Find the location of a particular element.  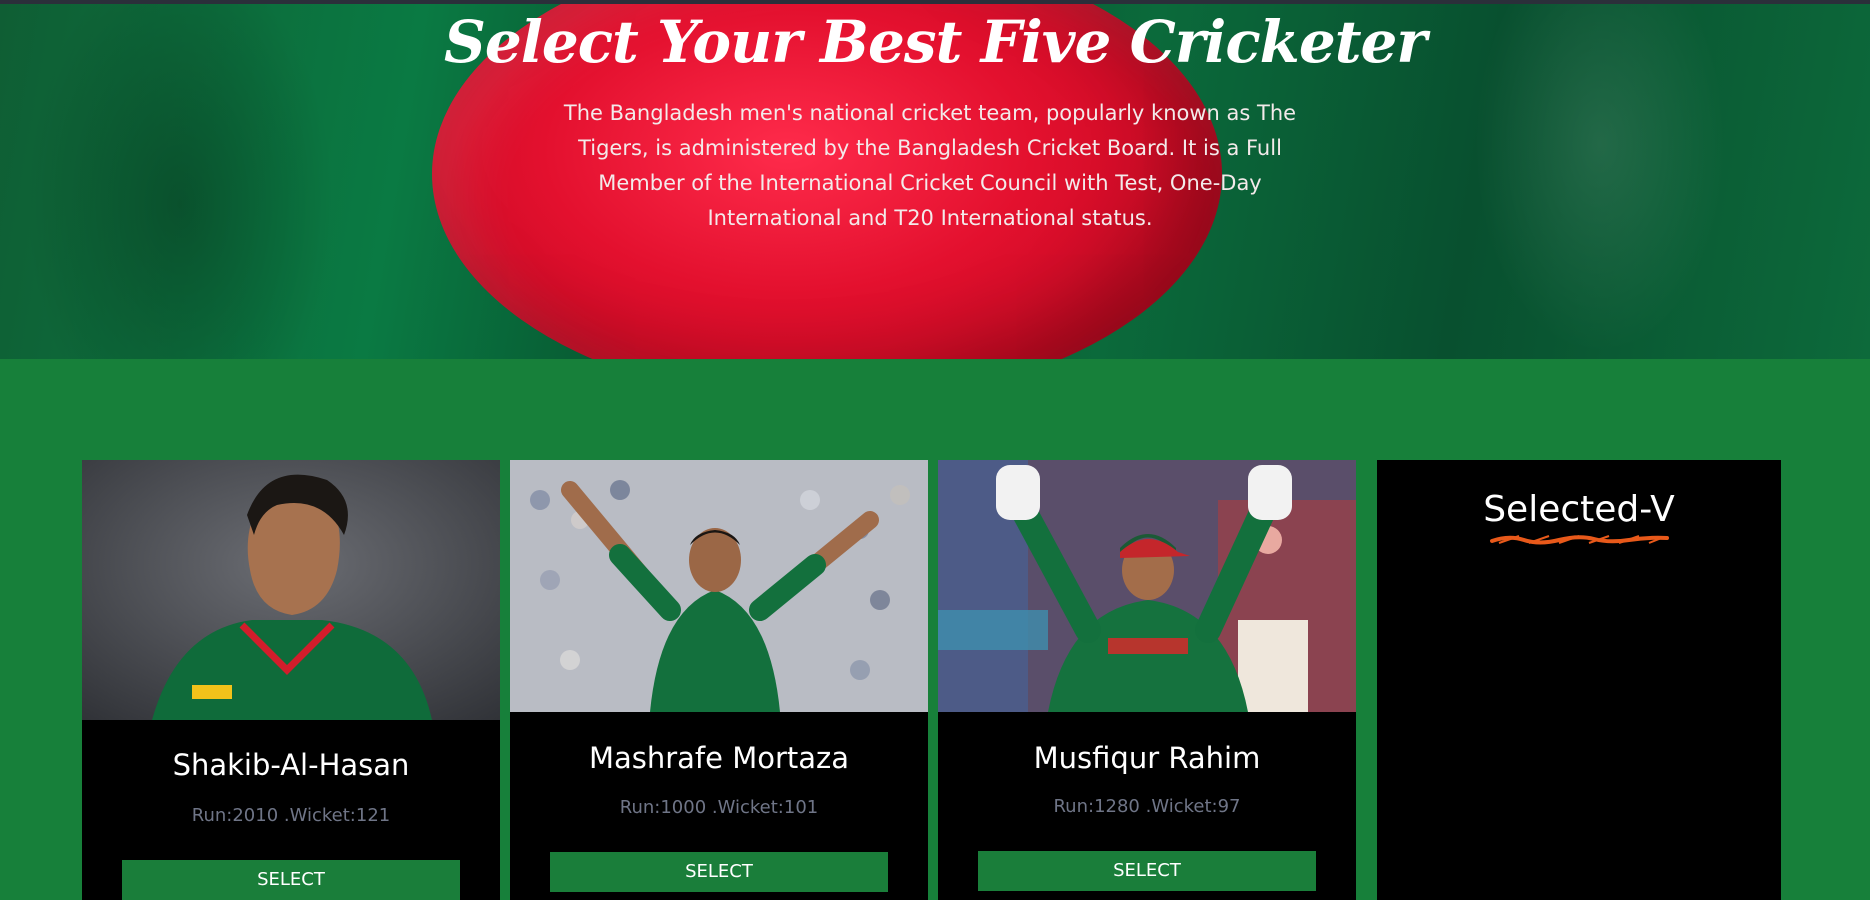

selected-panel-title: Selected-V is located at coordinates (1579, 509).